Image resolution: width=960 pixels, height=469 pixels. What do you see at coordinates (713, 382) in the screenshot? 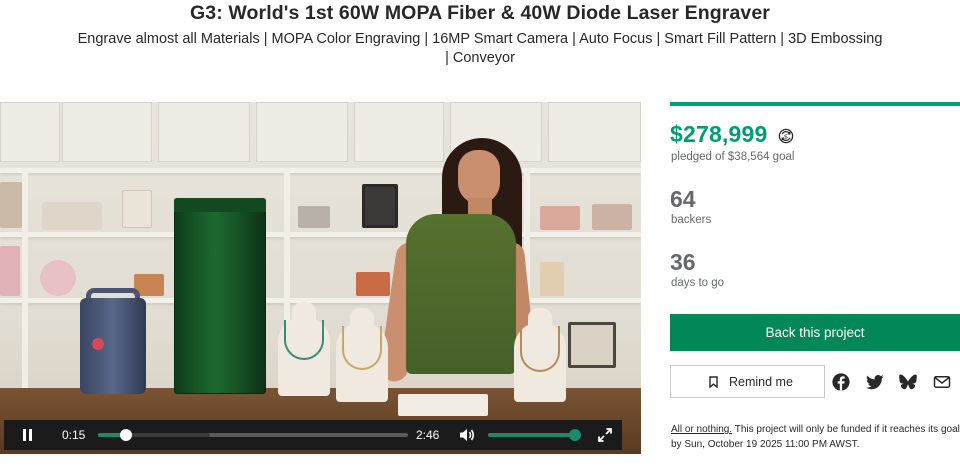
I see `bookmark-icon` at bounding box center [713, 382].